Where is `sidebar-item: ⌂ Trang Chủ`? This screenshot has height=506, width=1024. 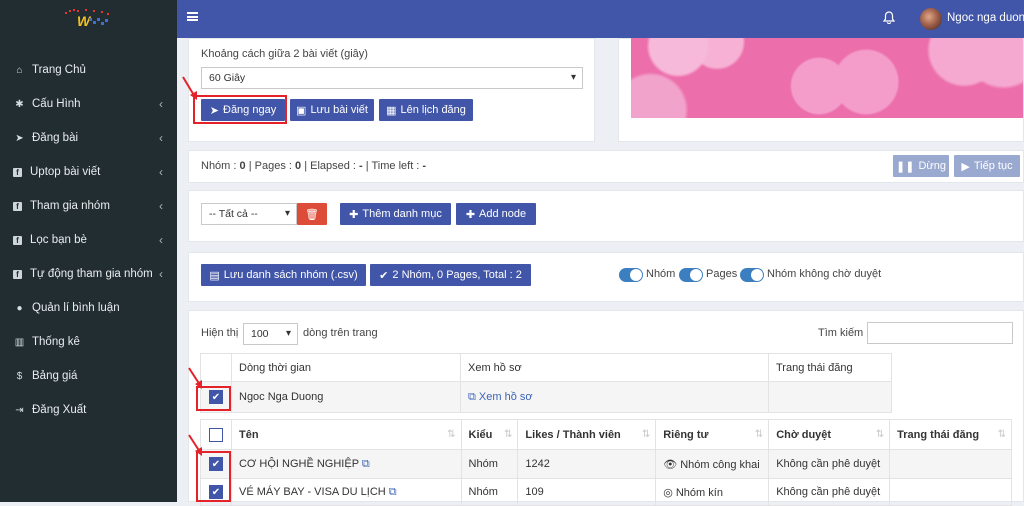 sidebar-item: ⌂ Trang Chủ is located at coordinates (88, 70).